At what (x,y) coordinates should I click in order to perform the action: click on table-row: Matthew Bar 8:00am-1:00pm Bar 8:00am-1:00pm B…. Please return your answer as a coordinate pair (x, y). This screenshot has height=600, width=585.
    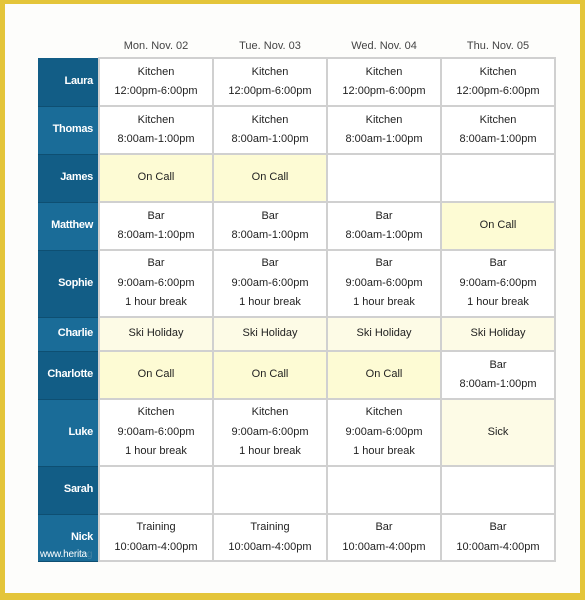
    Looking at the image, I should click on (297, 226).